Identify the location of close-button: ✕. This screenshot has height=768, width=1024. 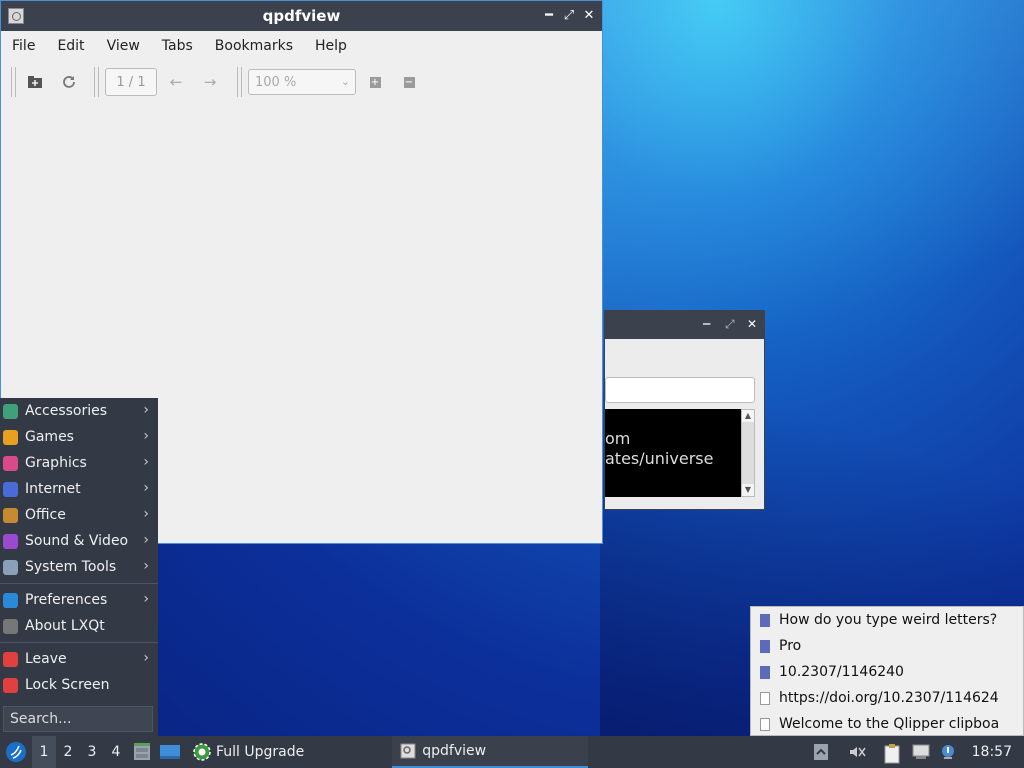
(589, 16).